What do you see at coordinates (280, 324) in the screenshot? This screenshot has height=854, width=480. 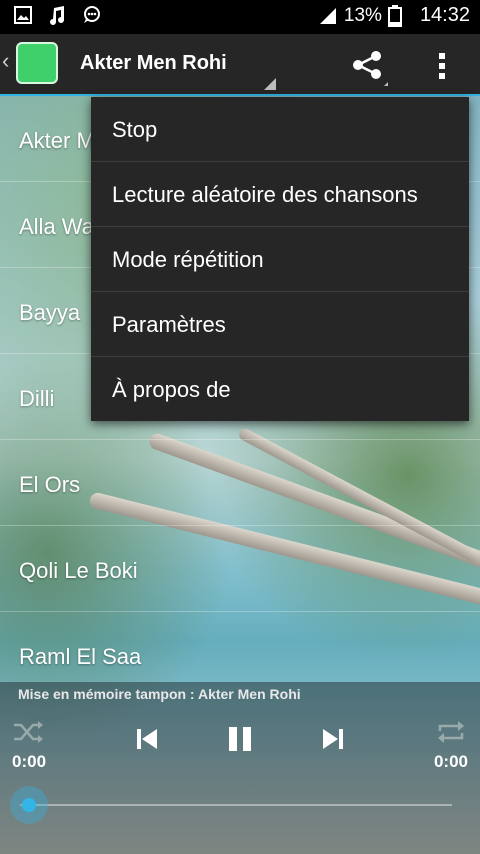 I see `menu-item-settings: Paramètres` at bounding box center [280, 324].